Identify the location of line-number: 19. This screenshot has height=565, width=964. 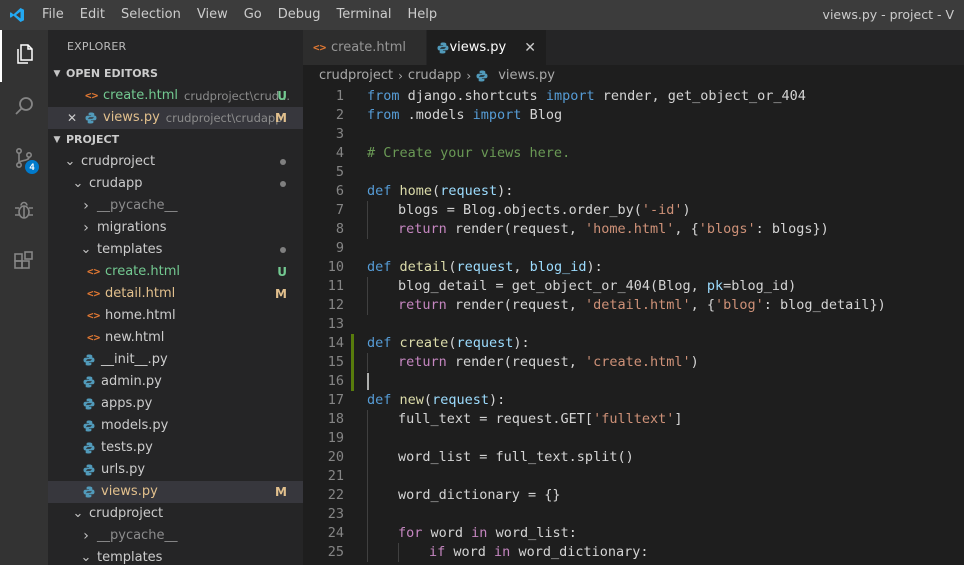
(335, 438).